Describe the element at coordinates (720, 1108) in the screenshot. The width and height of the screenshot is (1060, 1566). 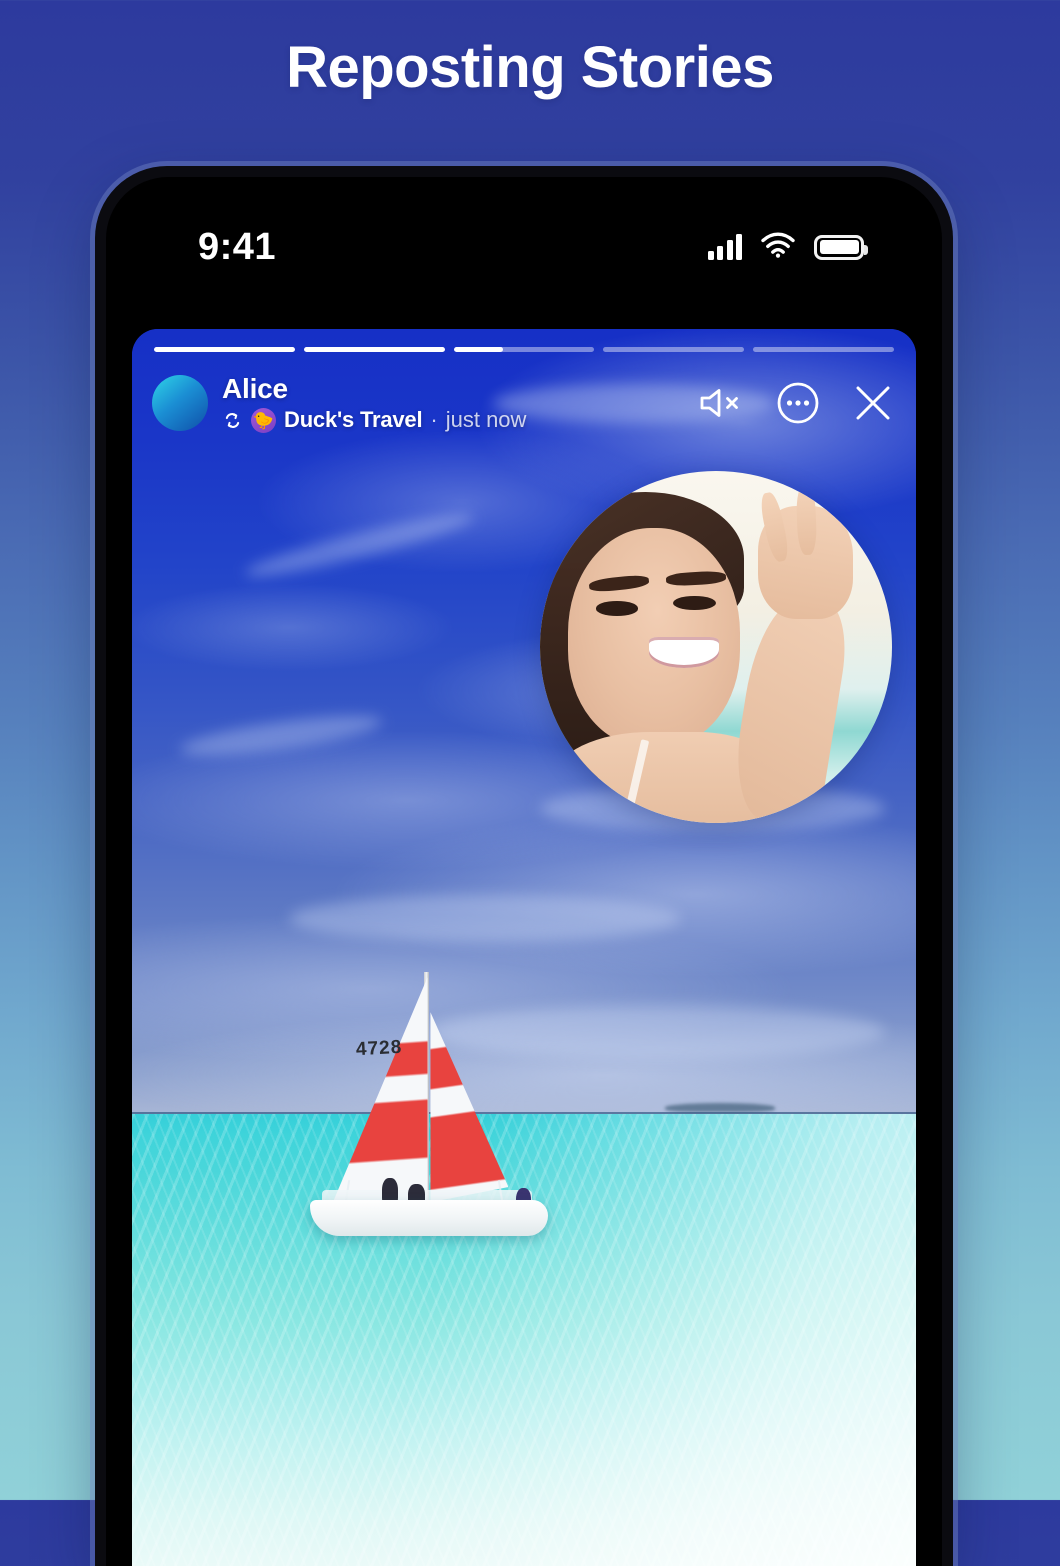
I see `story-photo-islet` at that location.